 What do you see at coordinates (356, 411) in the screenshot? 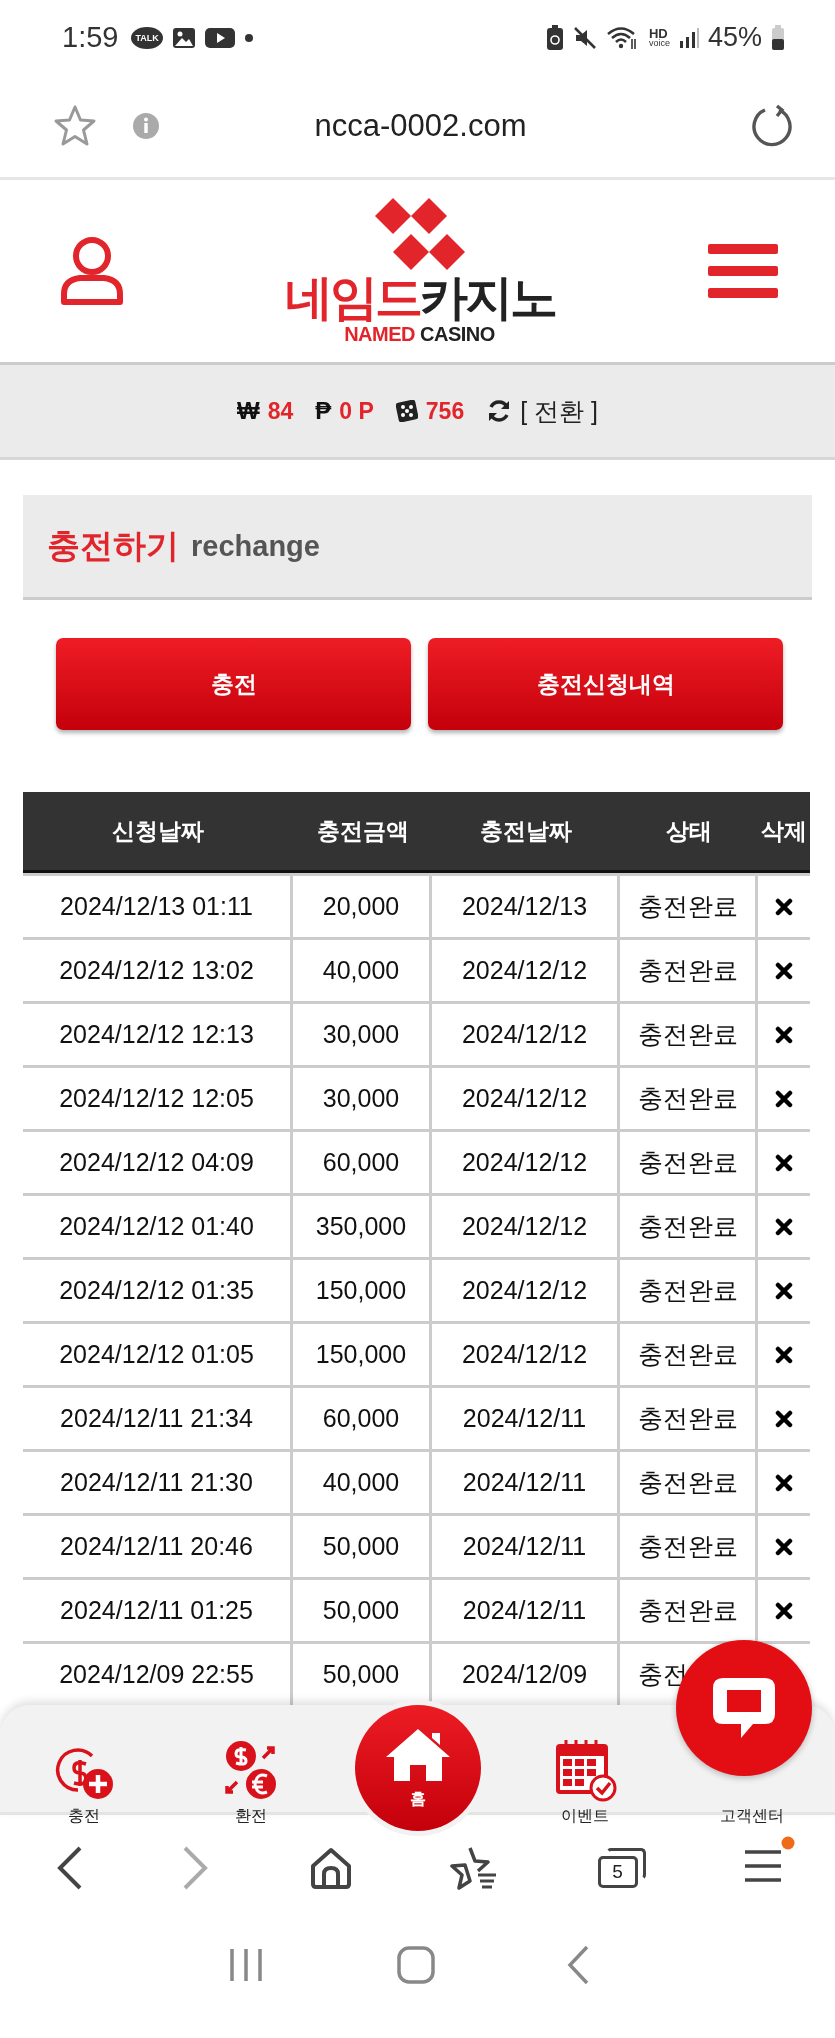
I see `balance-value: 0 P` at bounding box center [356, 411].